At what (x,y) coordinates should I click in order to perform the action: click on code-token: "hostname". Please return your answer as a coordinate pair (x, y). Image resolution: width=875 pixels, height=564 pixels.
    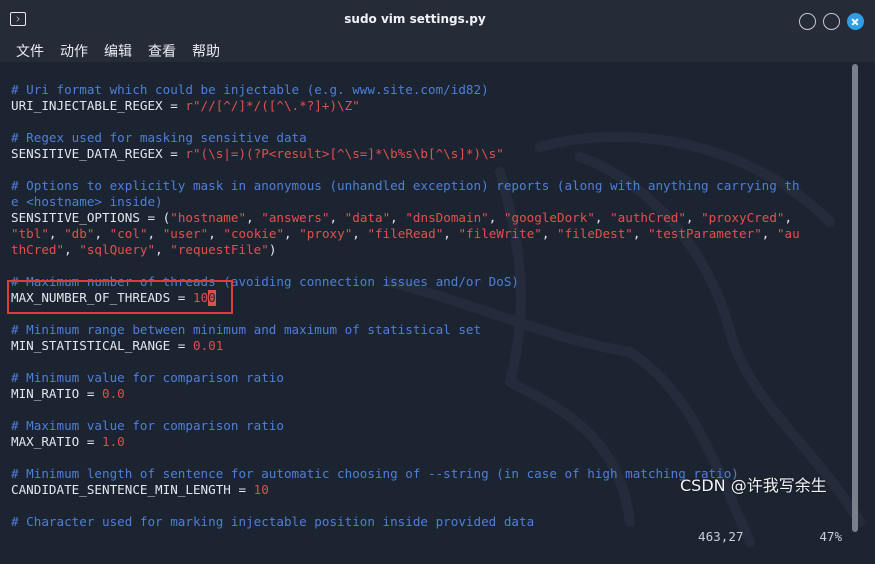
    Looking at the image, I should click on (208, 217).